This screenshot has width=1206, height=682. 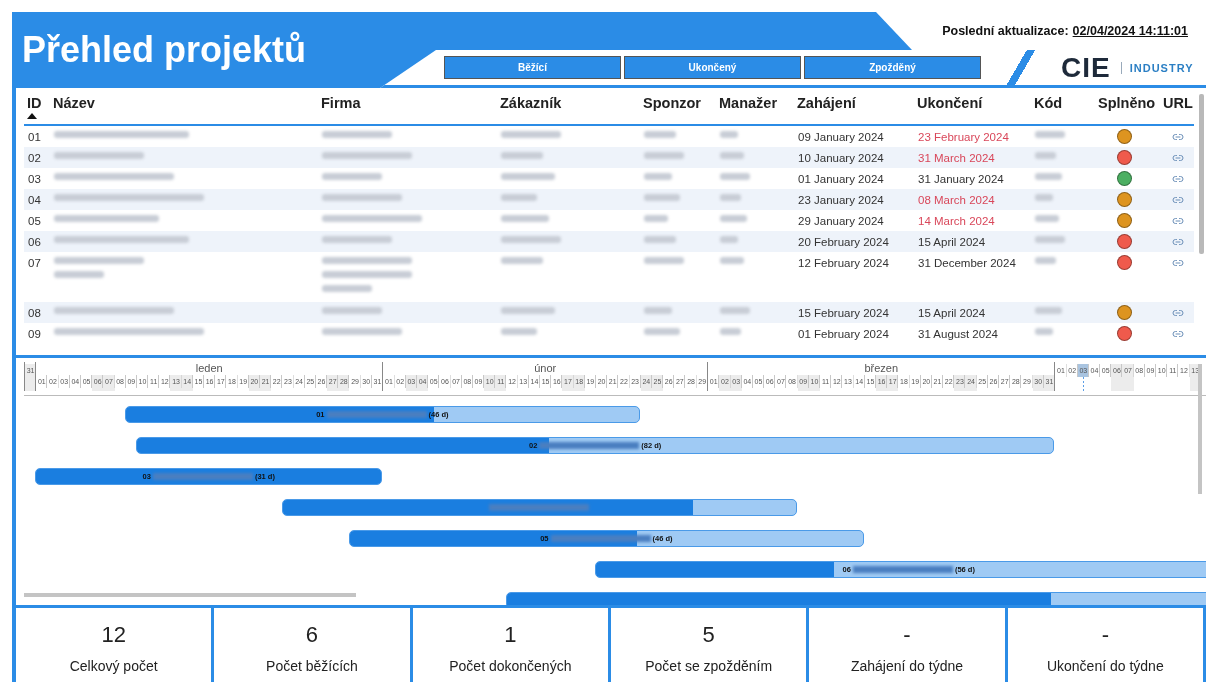 I want to click on column-header: Kód, so click(x=1064, y=103).